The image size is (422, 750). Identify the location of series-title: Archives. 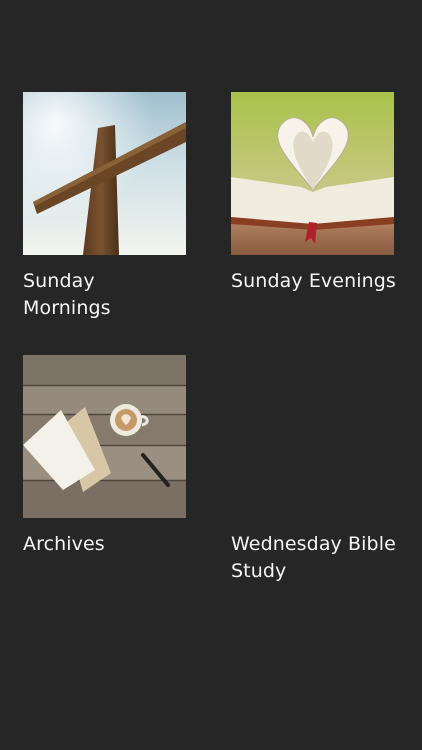
(104, 544).